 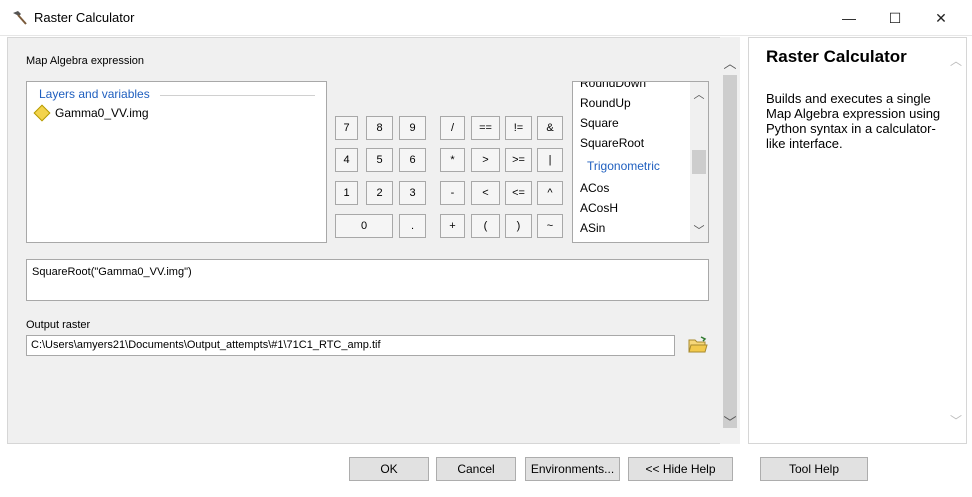 What do you see at coordinates (412, 128) in the screenshot?
I see `key-9: 9` at bounding box center [412, 128].